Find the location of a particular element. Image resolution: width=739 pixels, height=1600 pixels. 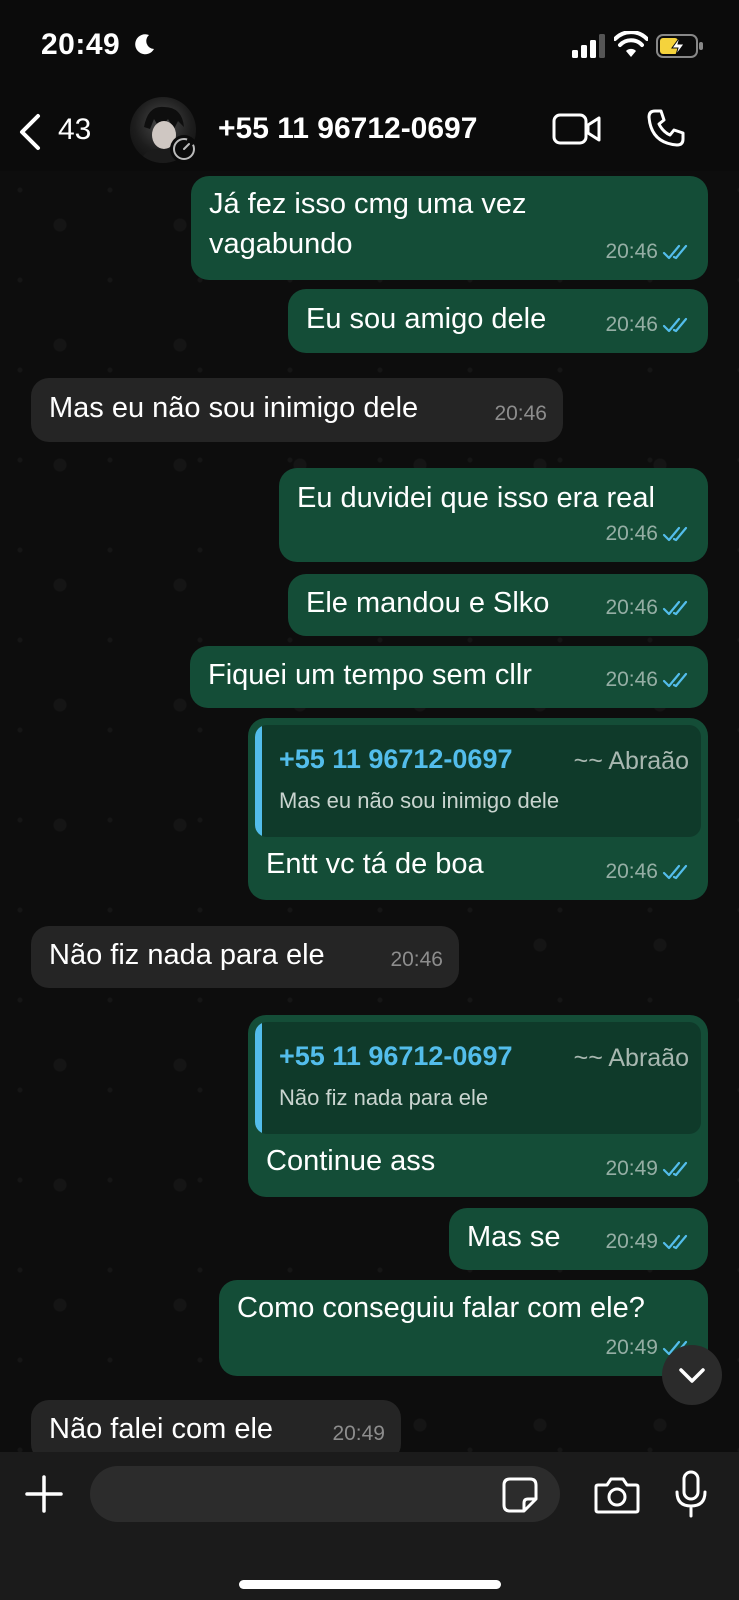

message-text: Mas eu não sou inimigo dele is located at coordinates (234, 408).